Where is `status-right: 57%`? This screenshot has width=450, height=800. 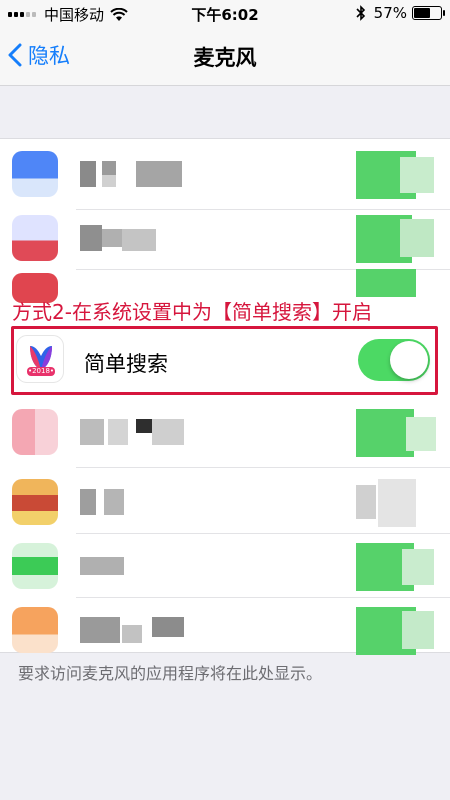
status-right: 57% is located at coordinates (400, 13).